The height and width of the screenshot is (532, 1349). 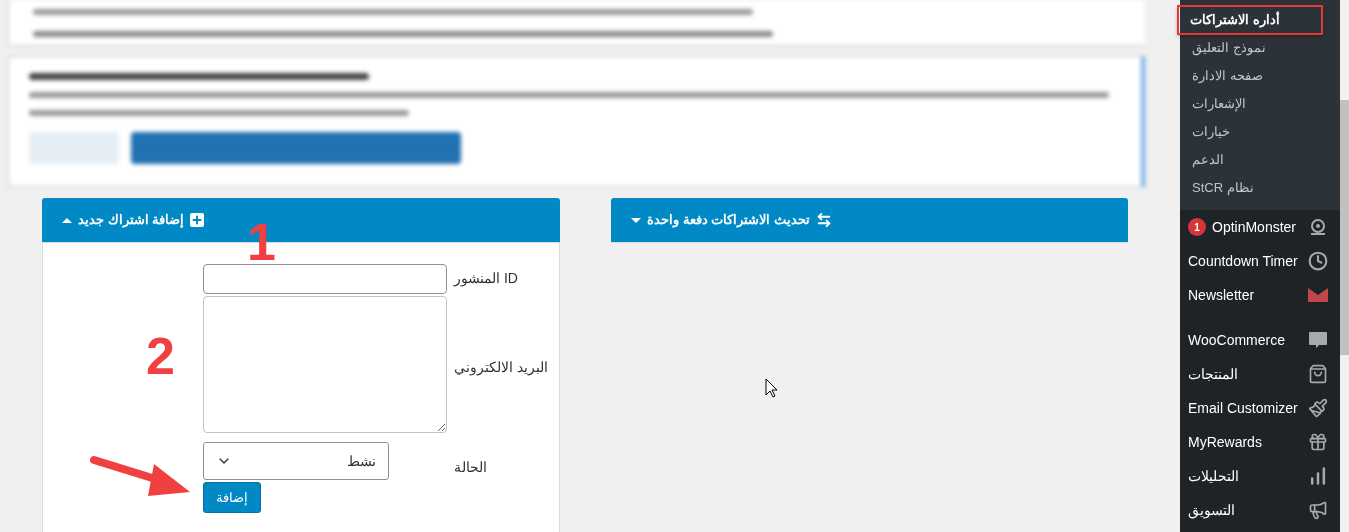 I want to click on menu-item: Countdown Timer, so click(x=1260, y=261).